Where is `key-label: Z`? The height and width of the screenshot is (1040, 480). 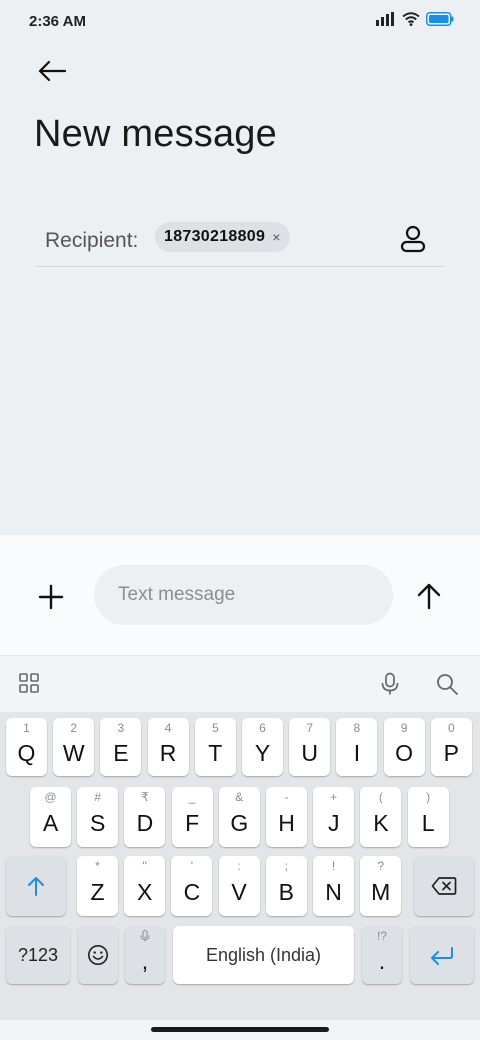
key-label: Z is located at coordinates (97, 891).